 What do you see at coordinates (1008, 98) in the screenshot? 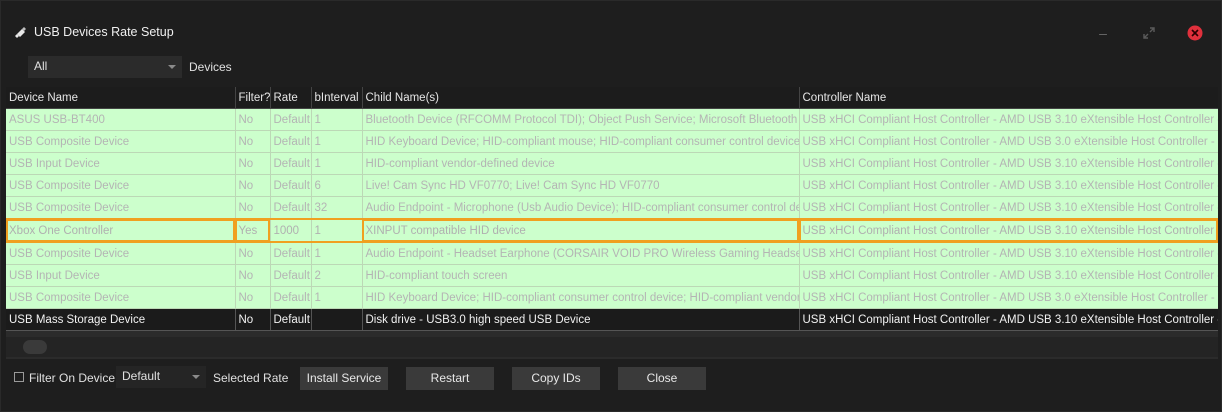
I see `column-header-controller-name: Controller Name` at bounding box center [1008, 98].